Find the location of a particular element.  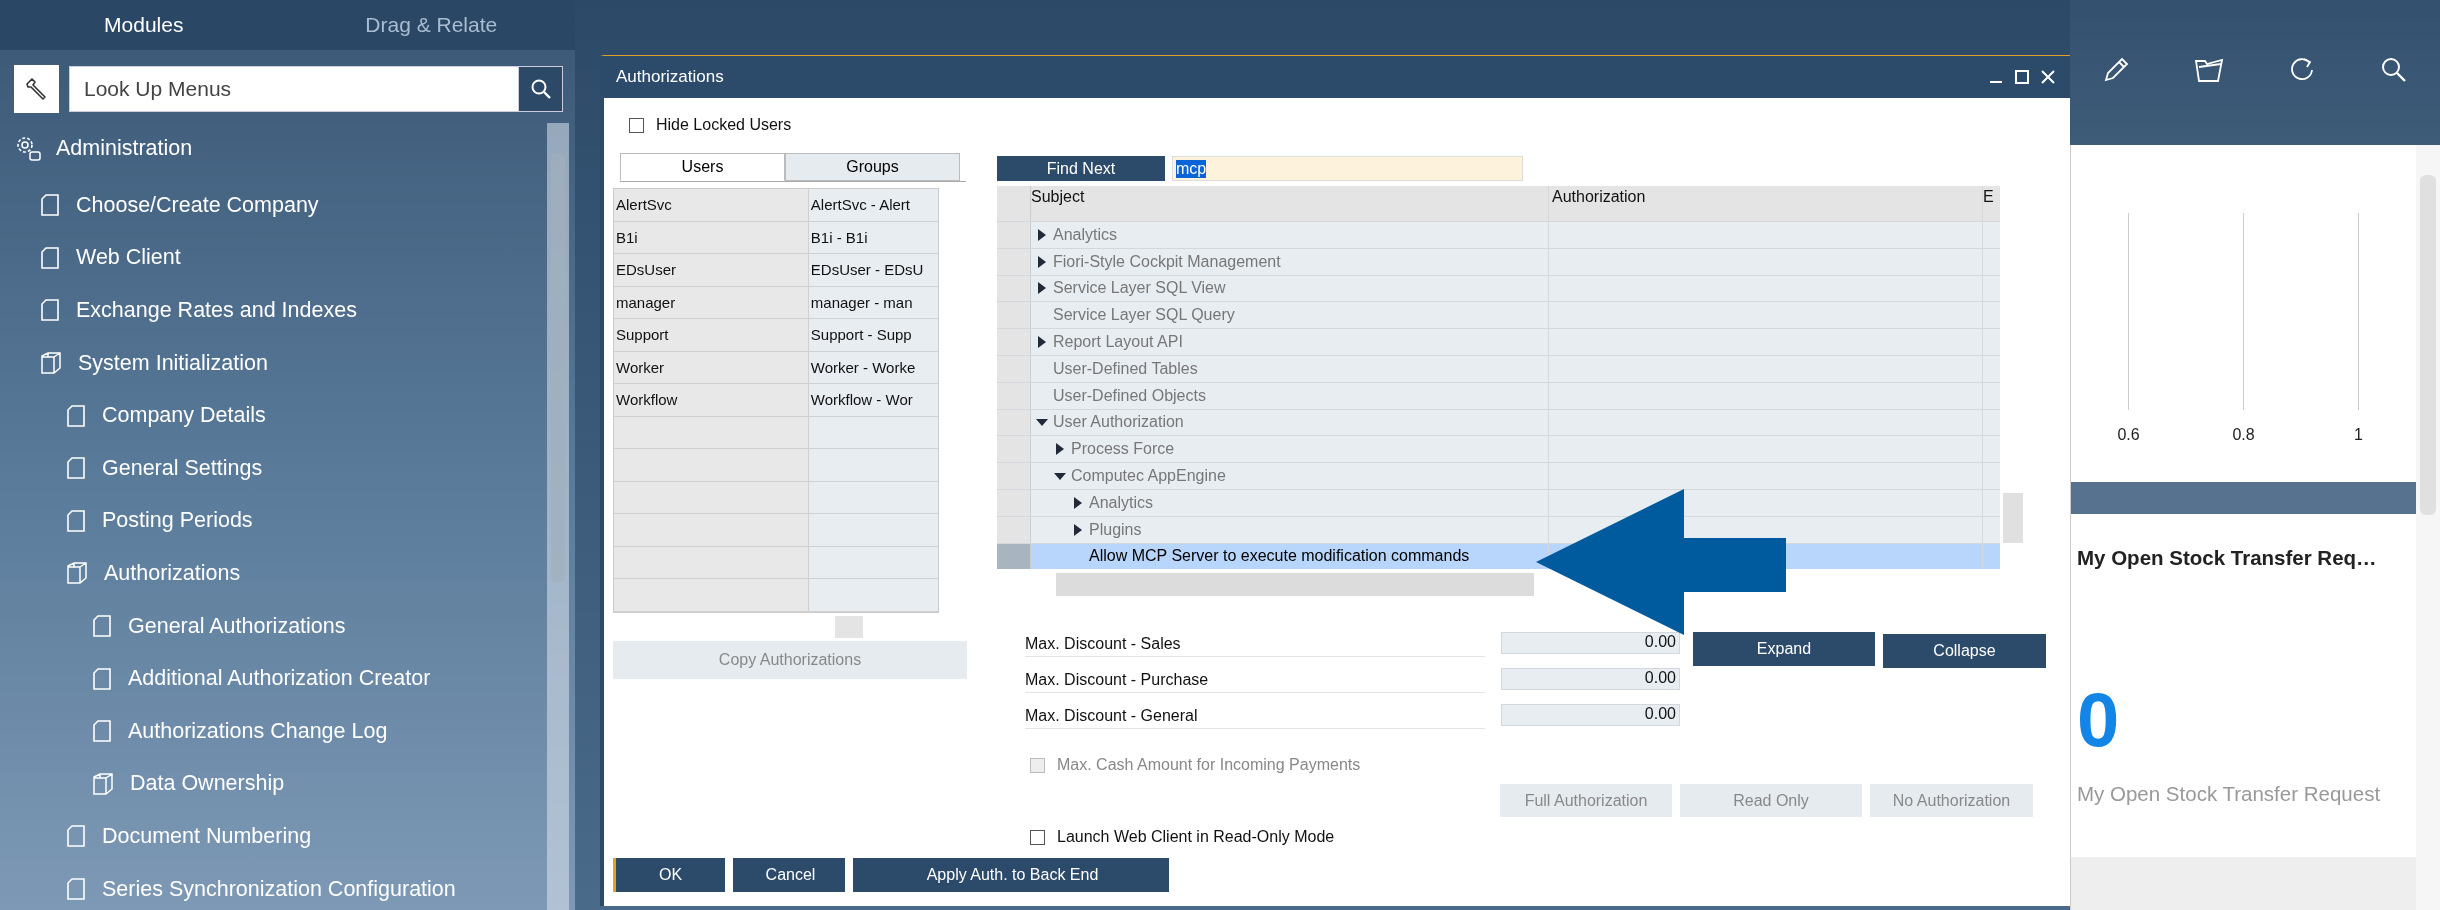

search-button is located at coordinates (540, 89).